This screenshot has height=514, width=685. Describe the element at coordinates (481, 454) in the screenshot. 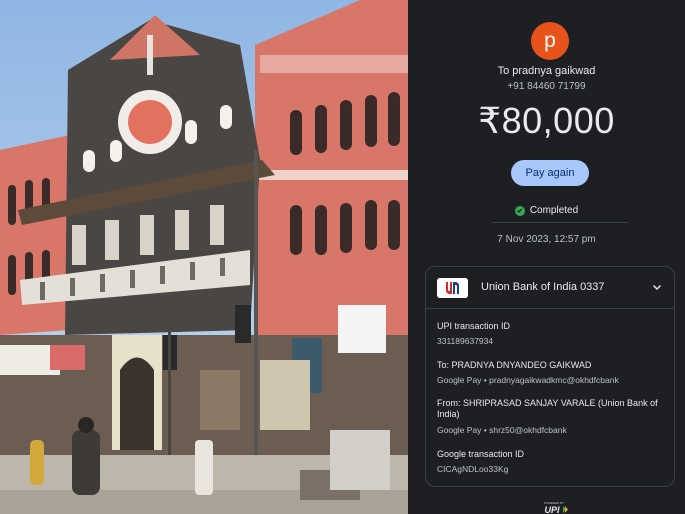

I see `google-transaction-id-label: Google transaction ID` at that location.